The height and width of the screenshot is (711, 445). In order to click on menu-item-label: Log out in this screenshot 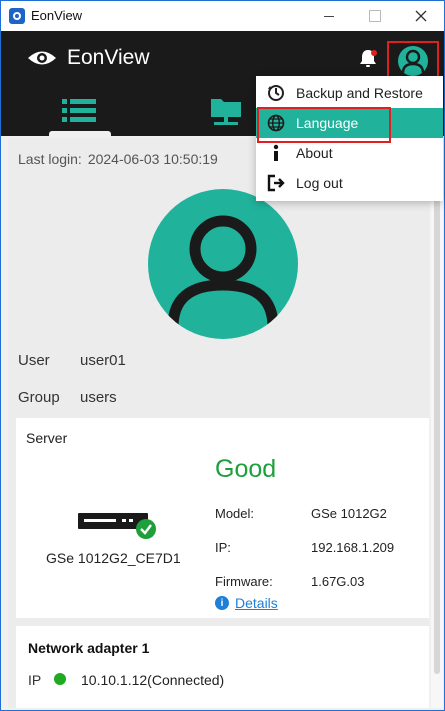, I will do `click(319, 183)`.